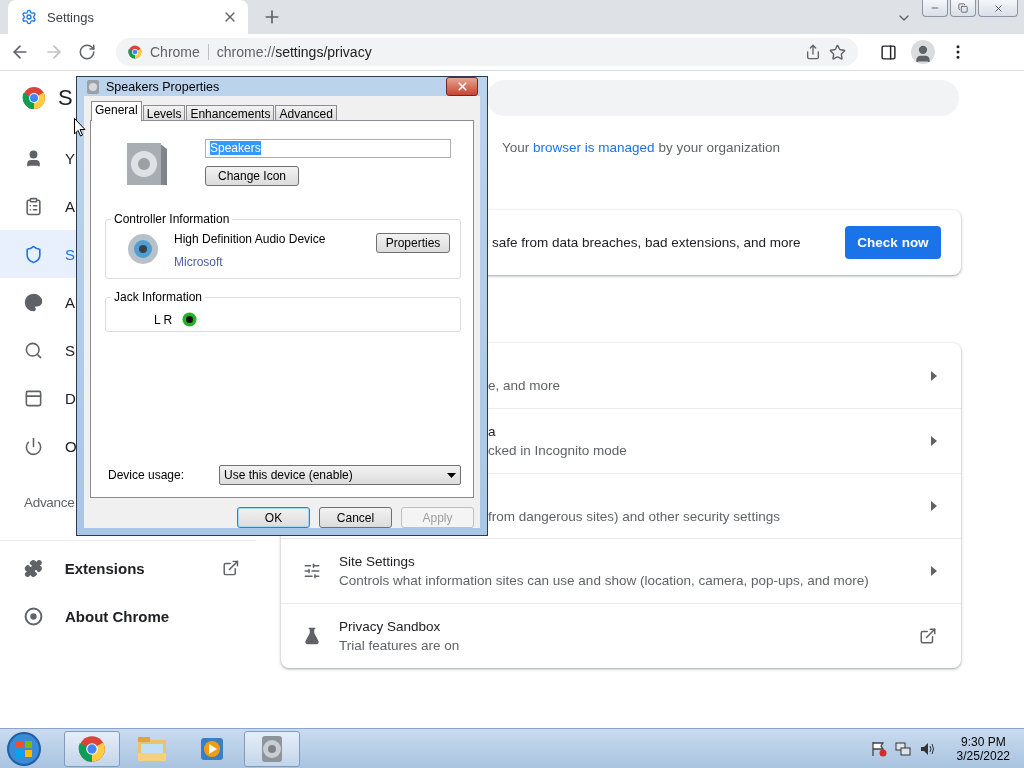 The width and height of the screenshot is (1024, 768). What do you see at coordinates (492, 431) in the screenshot?
I see `row-title: a` at bounding box center [492, 431].